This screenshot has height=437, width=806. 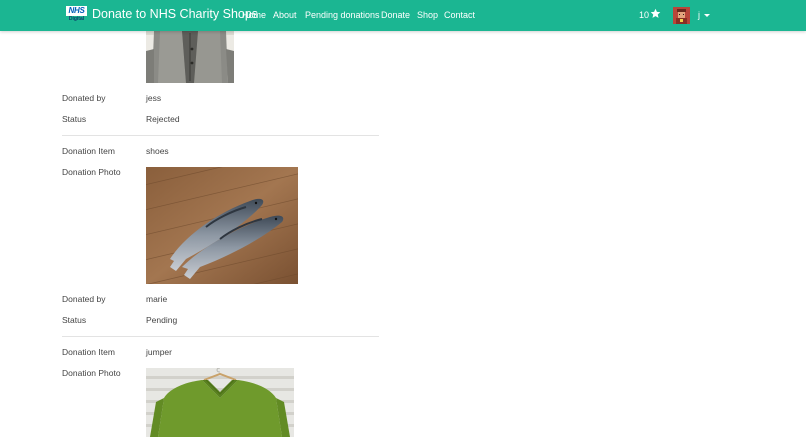 I want to click on nav-link-contact: Contact, so click(x=459, y=15).